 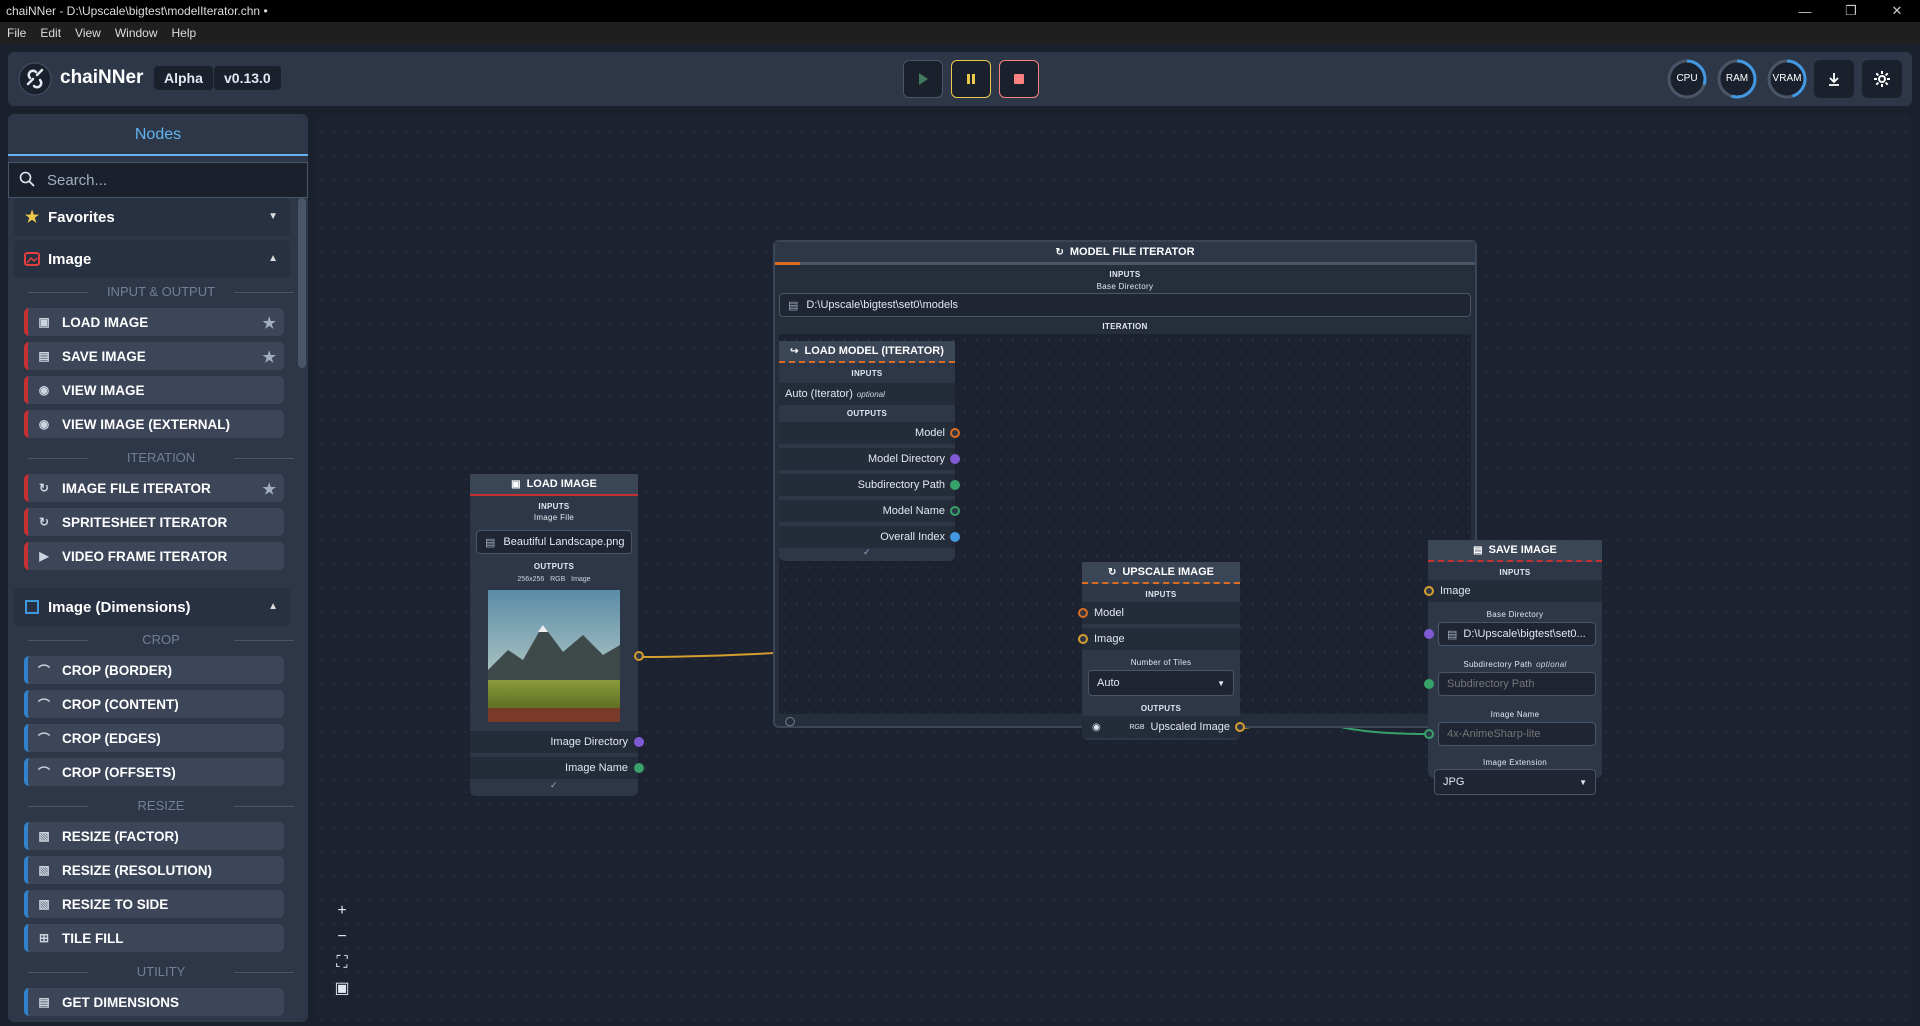 I want to click on menu-edit: Edit, so click(x=50, y=33).